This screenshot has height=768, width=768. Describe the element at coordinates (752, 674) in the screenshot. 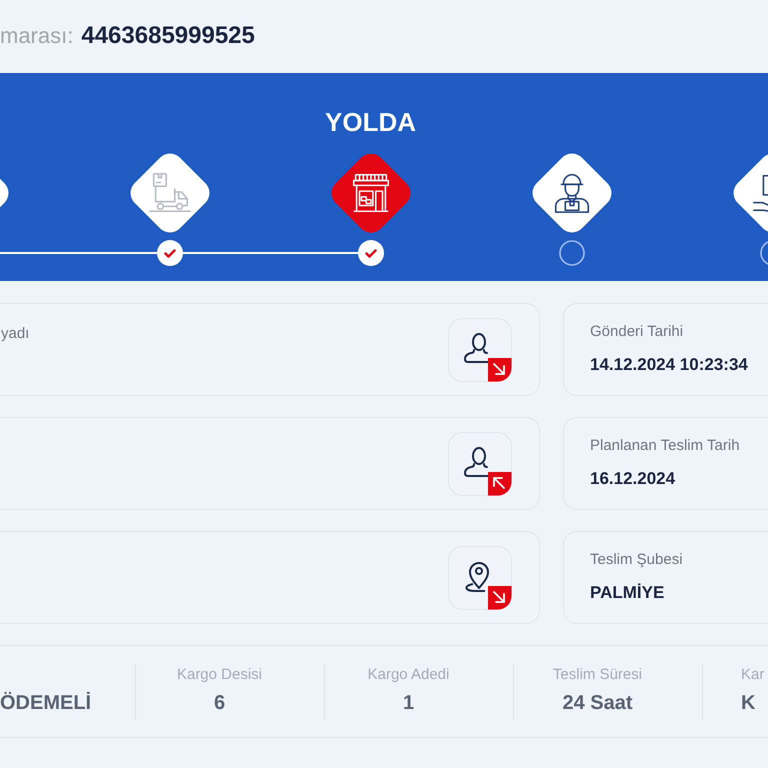

I see `summary-label: Kar` at that location.